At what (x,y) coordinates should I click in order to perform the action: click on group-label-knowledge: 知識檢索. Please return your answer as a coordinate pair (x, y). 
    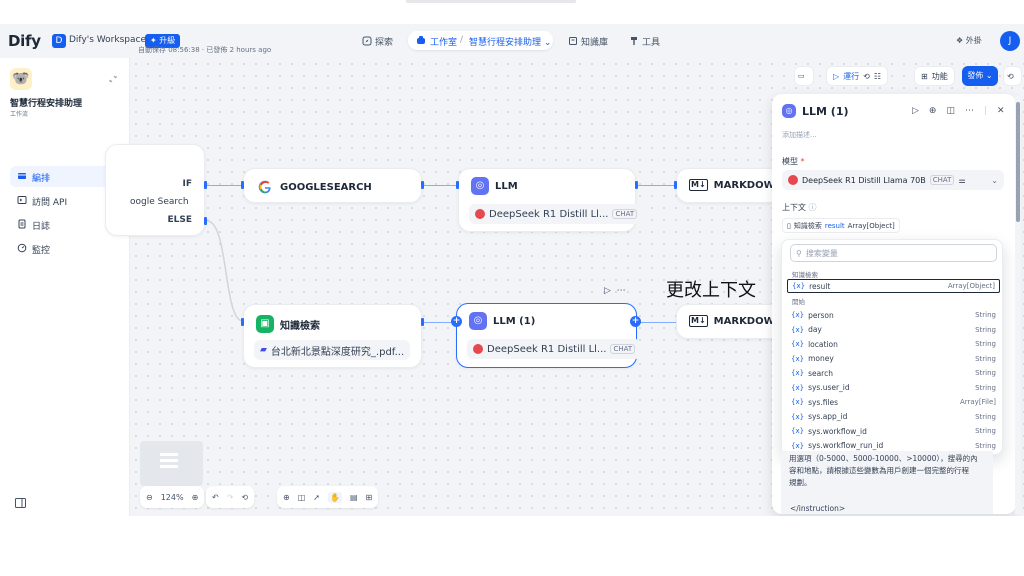
    Looking at the image, I should click on (805, 275).